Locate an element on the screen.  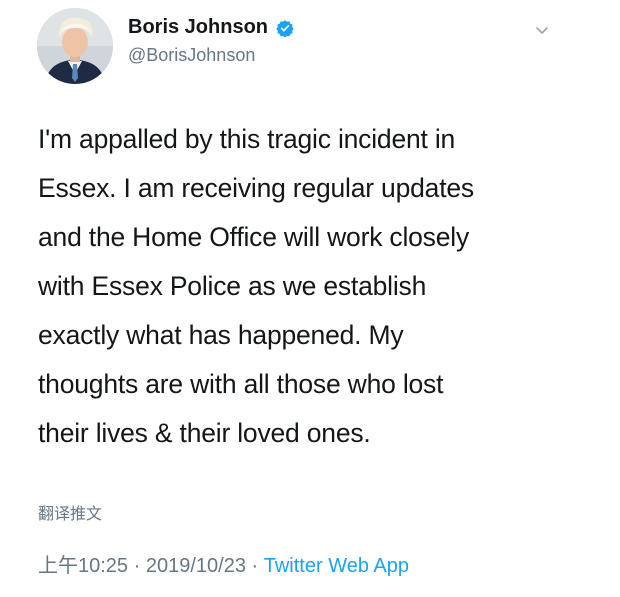
tweet-text-line: thoughts are with all those who lost is located at coordinates (241, 384).